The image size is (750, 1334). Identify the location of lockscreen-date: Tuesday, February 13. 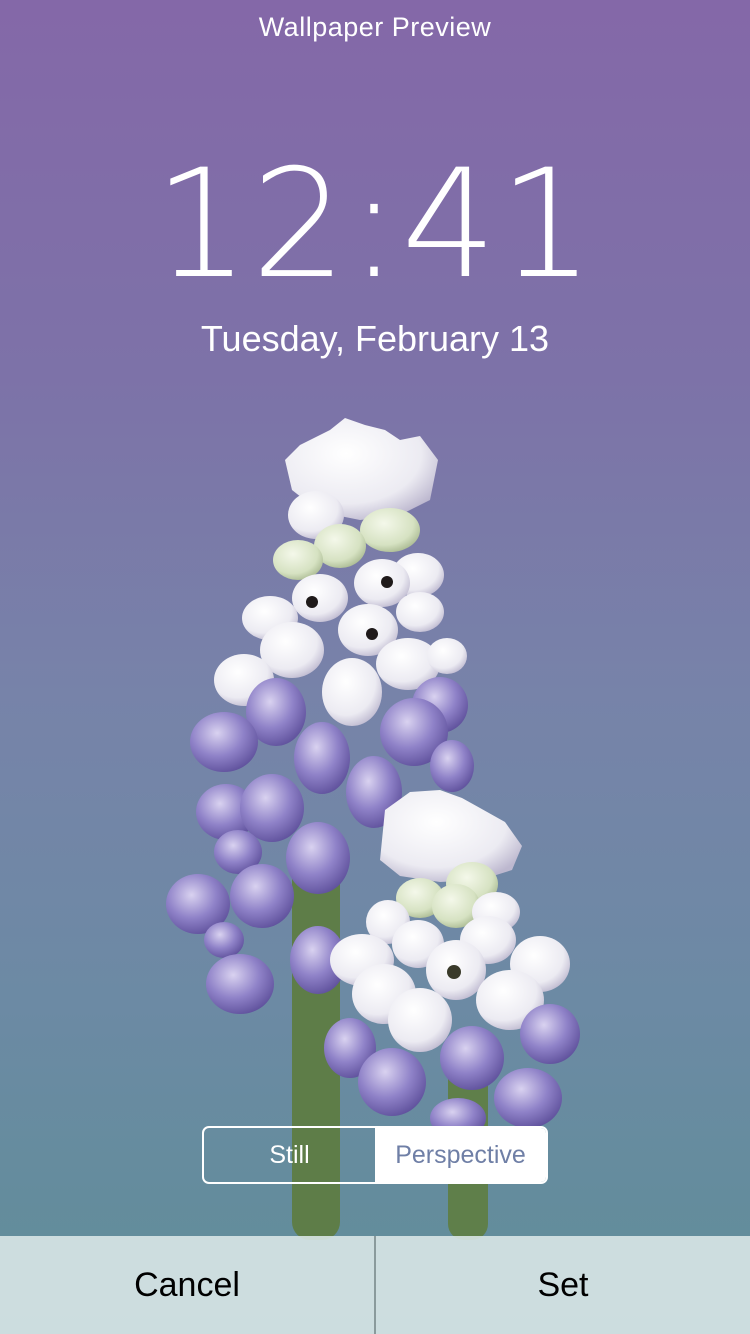
(375, 338).